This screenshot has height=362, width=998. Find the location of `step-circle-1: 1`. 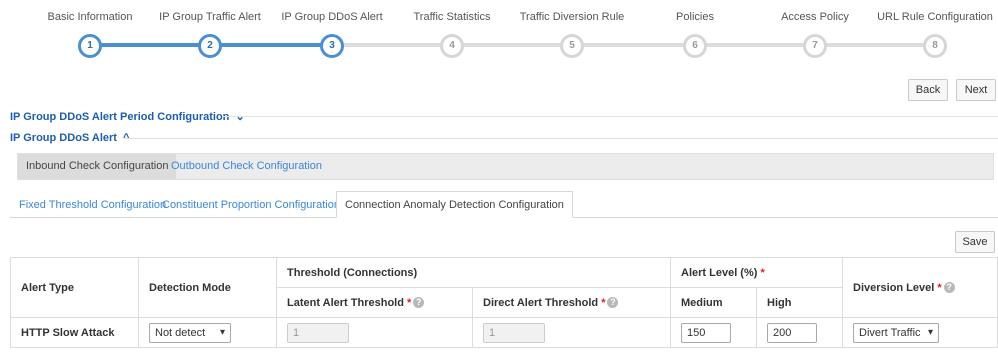

step-circle-1: 1 is located at coordinates (90, 46).